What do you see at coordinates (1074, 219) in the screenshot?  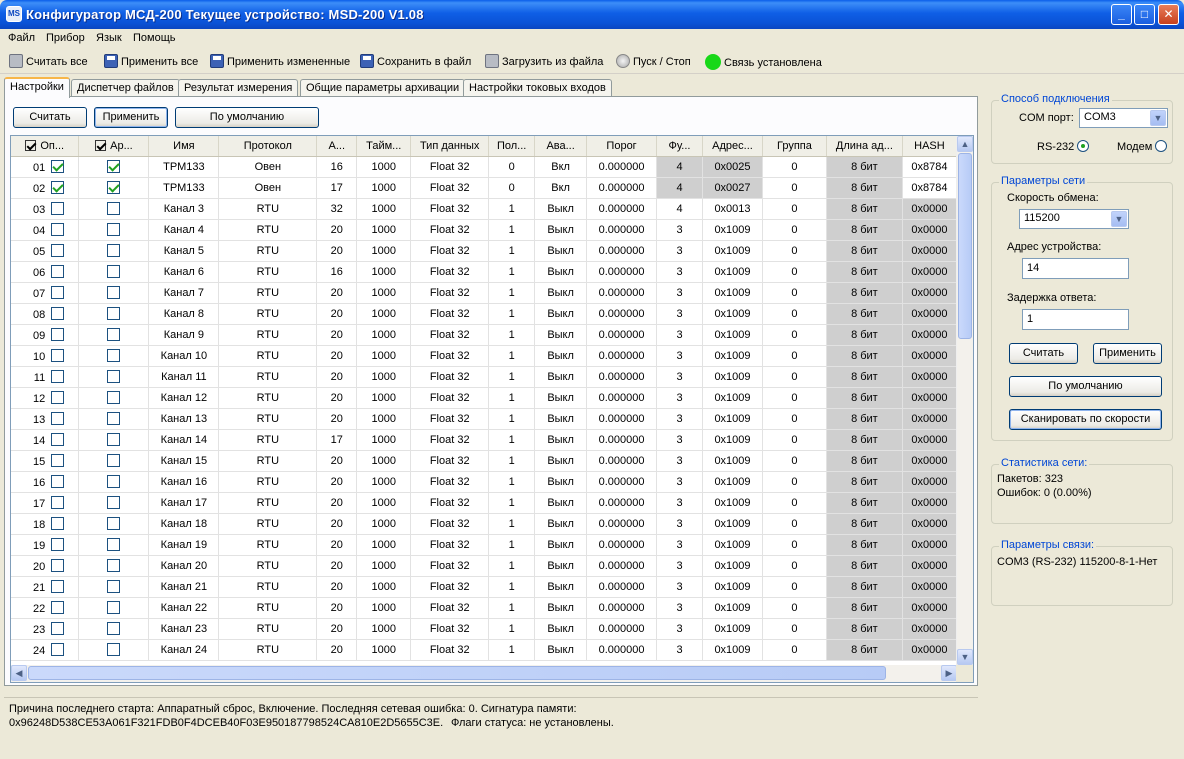 I see `speed-select: 115200 ▼` at bounding box center [1074, 219].